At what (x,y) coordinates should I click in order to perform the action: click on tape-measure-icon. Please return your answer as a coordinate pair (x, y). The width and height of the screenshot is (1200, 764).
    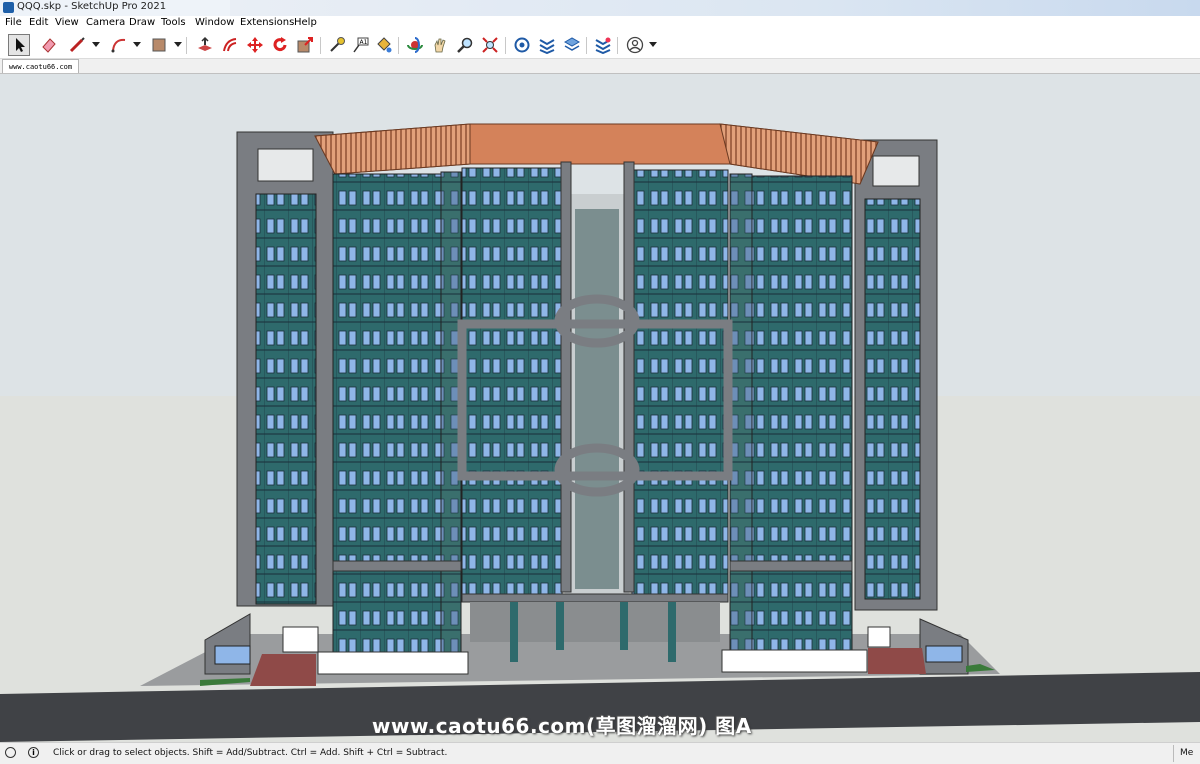
    Looking at the image, I should click on (337, 44).